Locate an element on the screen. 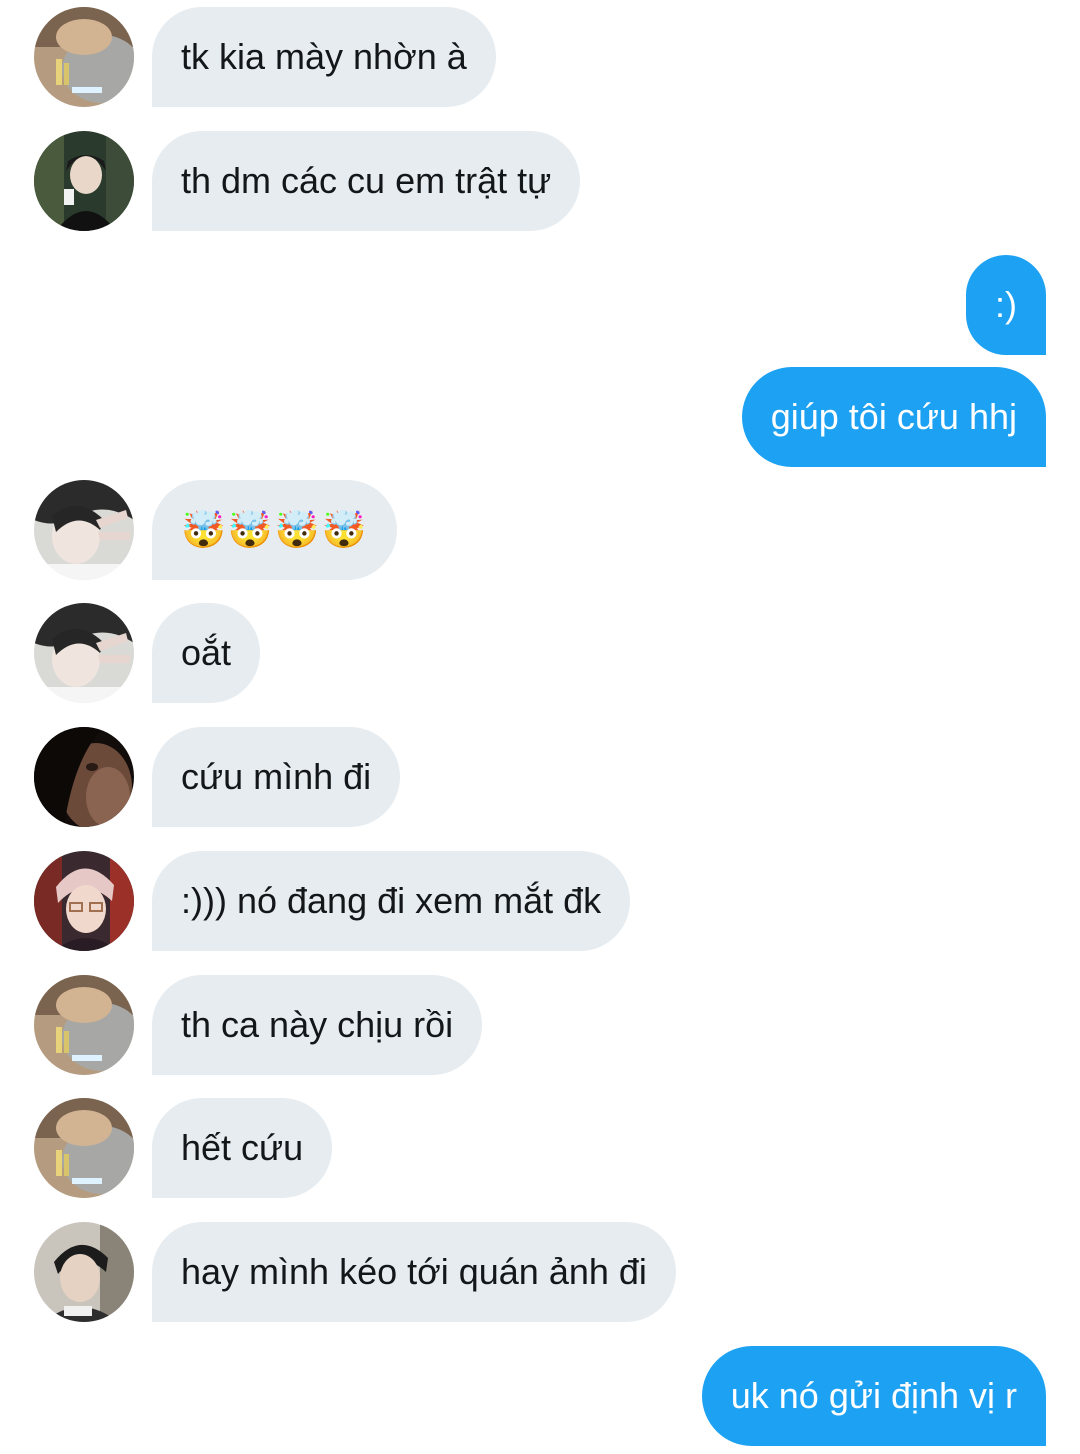 The width and height of the screenshot is (1080, 1454). message-bubble-incoming: tk kia mày nhờn à is located at coordinates (324, 57).